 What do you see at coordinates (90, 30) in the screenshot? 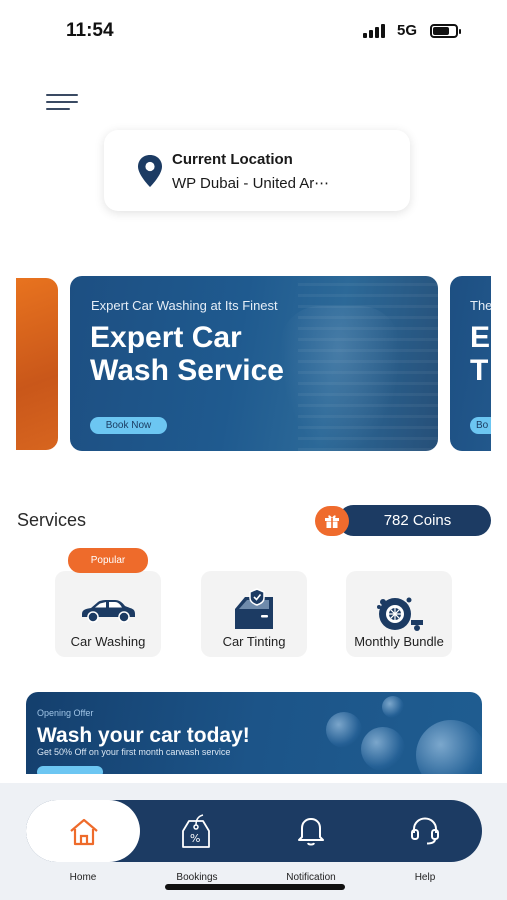
I see `status-time: 11:54` at bounding box center [90, 30].